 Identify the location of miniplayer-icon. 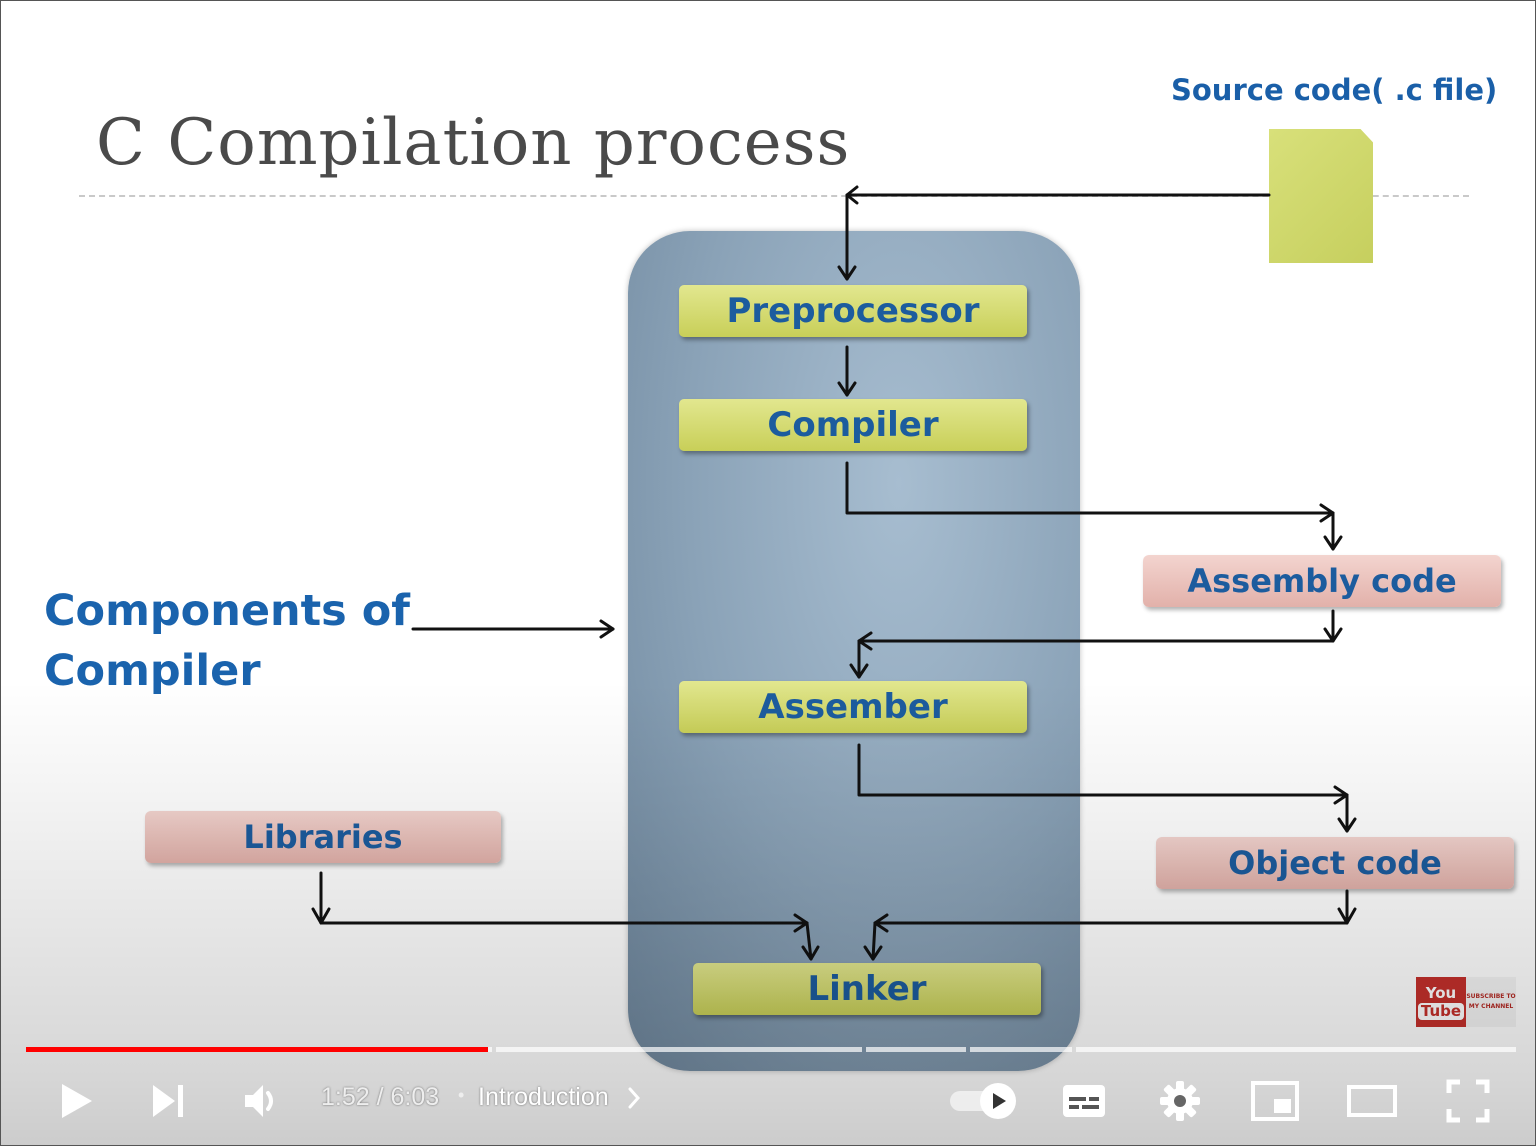
(1275, 1101).